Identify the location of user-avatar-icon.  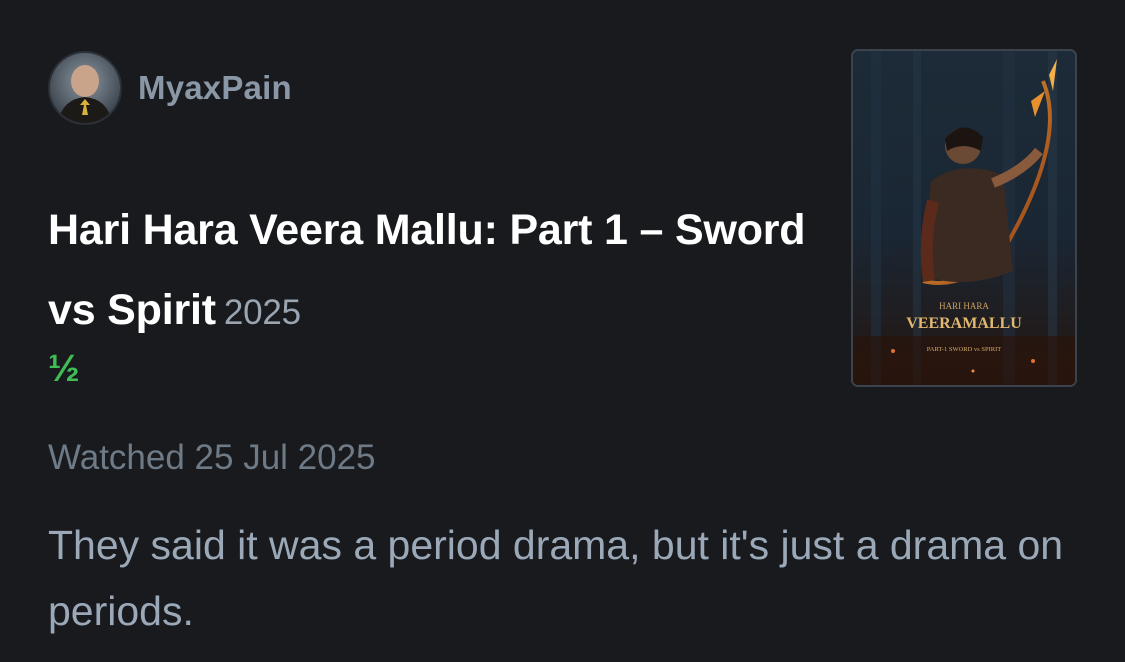
(85, 88).